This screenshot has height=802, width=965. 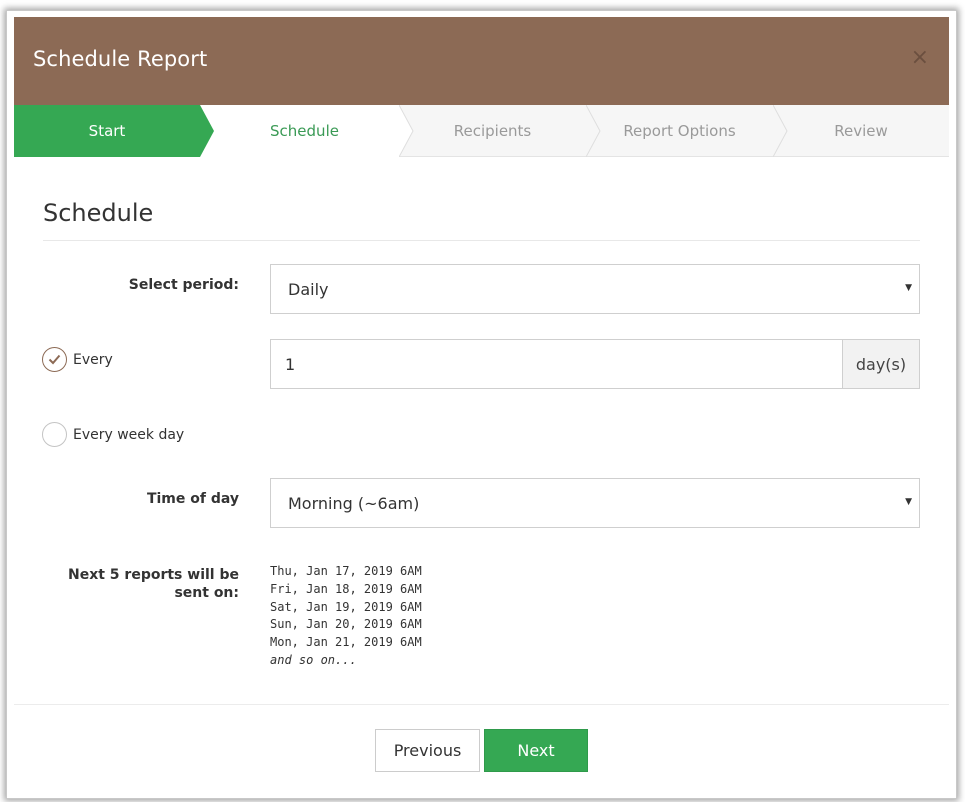 I want to click on step-recipients: Recipients, so click(x=492, y=131).